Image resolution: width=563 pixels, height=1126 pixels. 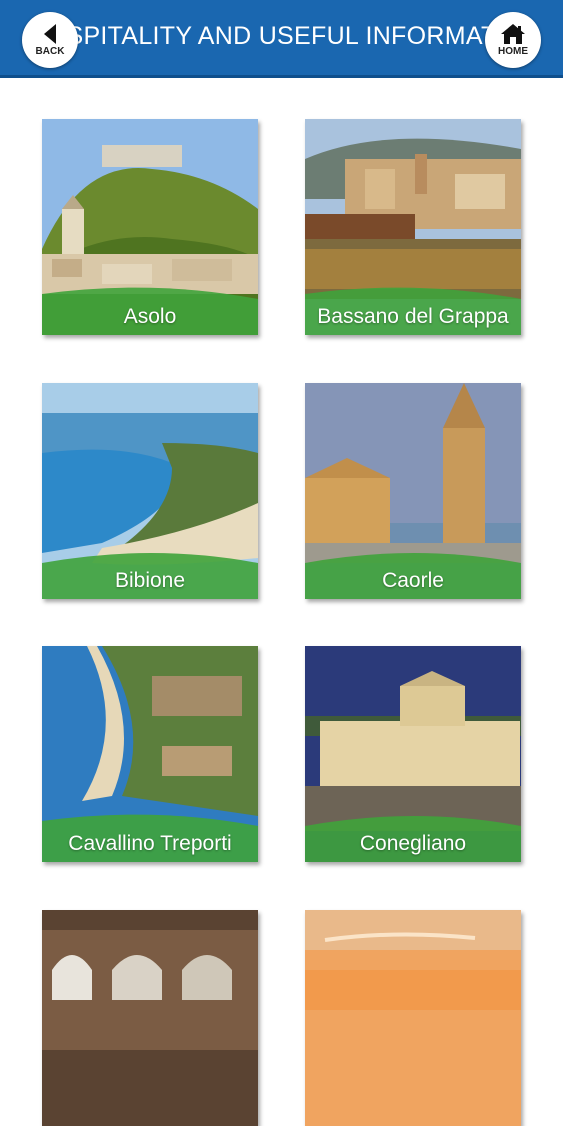 What do you see at coordinates (281, 36) in the screenshot?
I see `page-title: SPITALITY AND USEFUL INFORMAT` at bounding box center [281, 36].